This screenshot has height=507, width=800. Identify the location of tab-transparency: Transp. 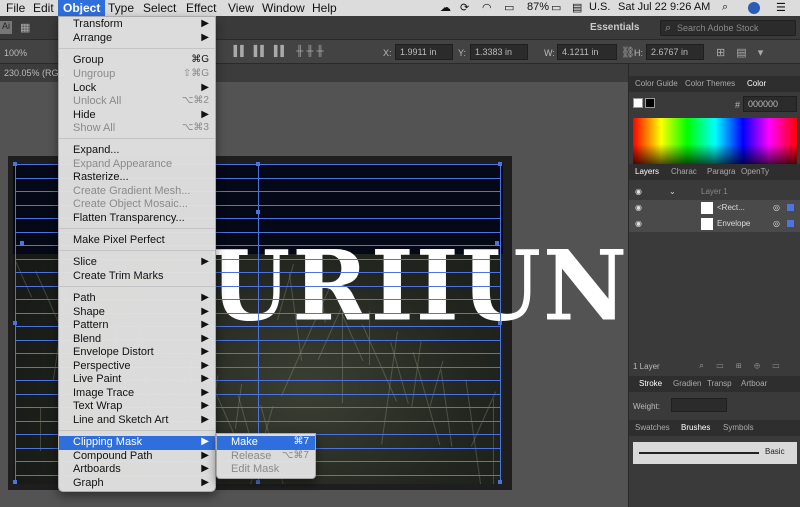
(719, 383).